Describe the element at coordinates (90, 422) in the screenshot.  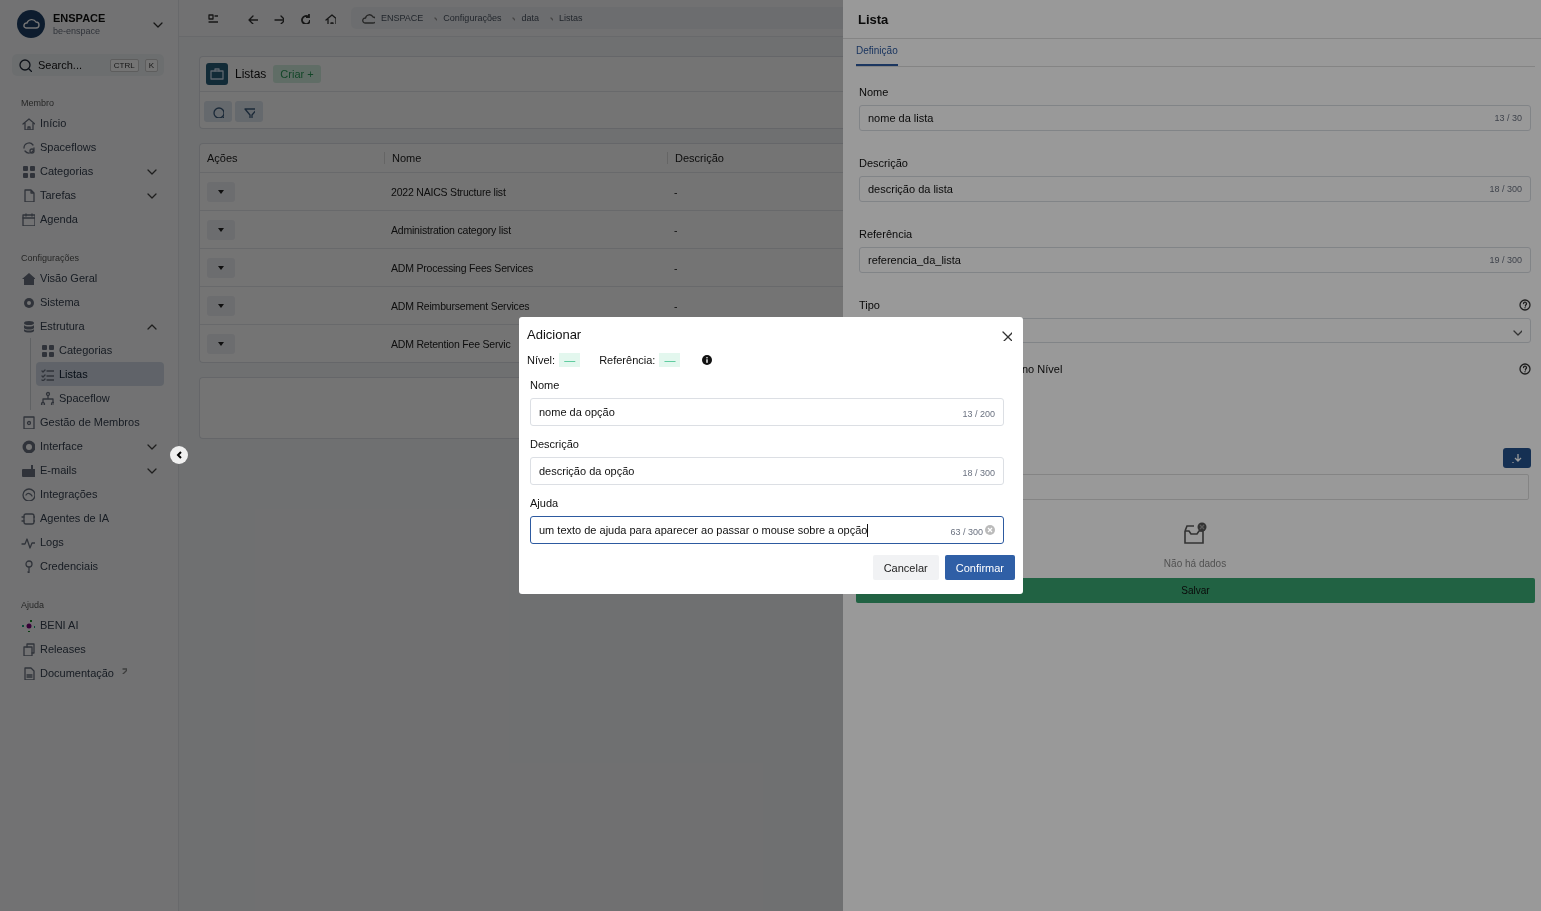
I see `sidebar-item: Gestão de Membros` at that location.